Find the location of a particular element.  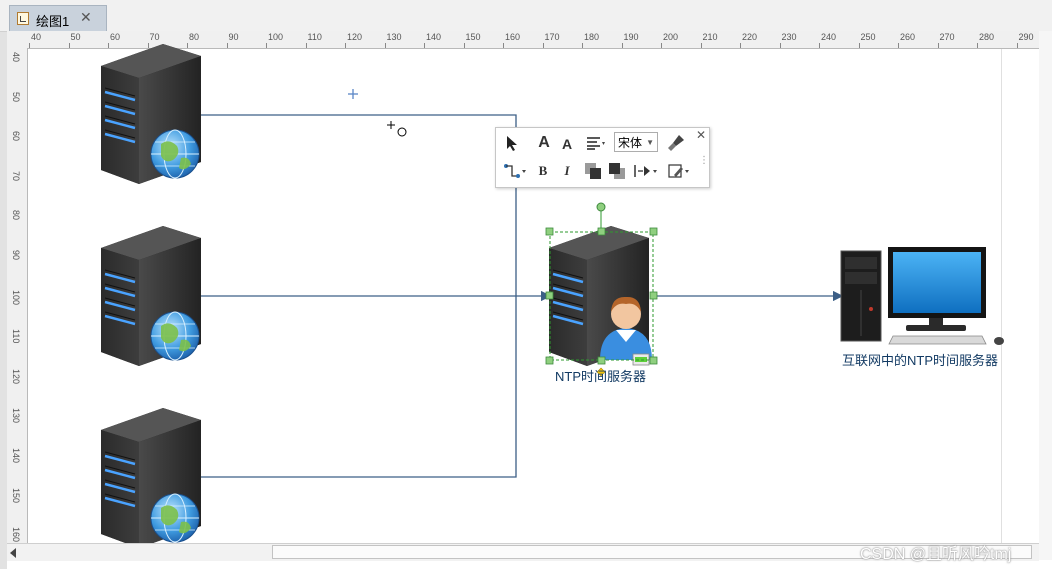

fill-style-icon is located at coordinates (679, 171).